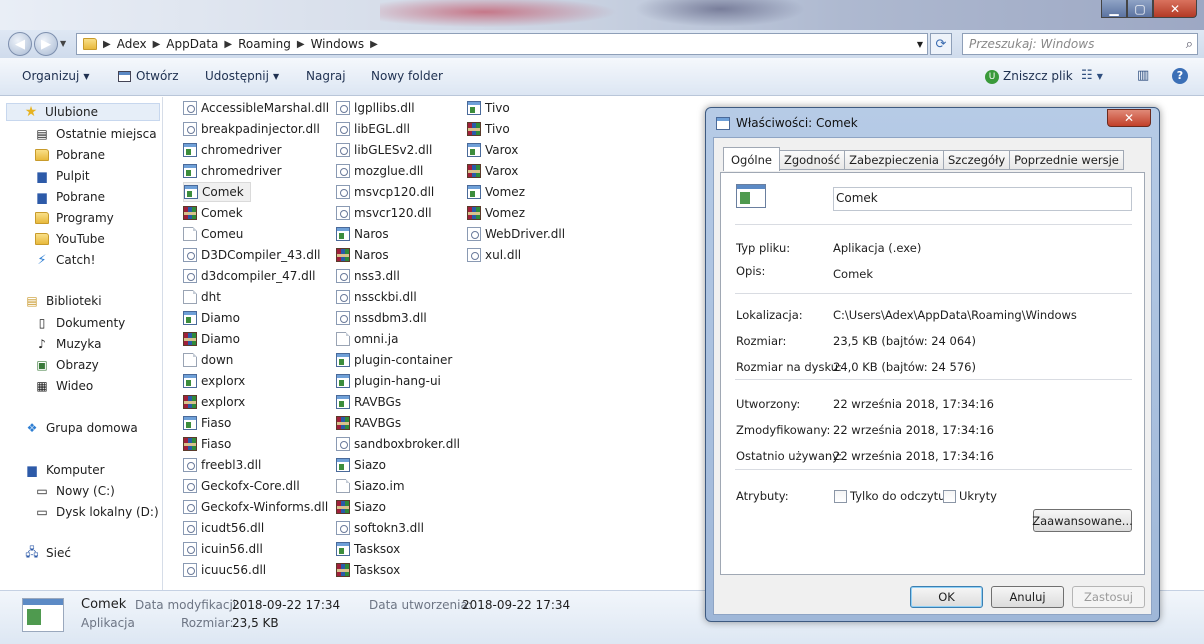 This screenshot has height=644, width=1204. What do you see at coordinates (83, 112) in the screenshot?
I see `nav-favorites: ★ Ulubione` at bounding box center [83, 112].